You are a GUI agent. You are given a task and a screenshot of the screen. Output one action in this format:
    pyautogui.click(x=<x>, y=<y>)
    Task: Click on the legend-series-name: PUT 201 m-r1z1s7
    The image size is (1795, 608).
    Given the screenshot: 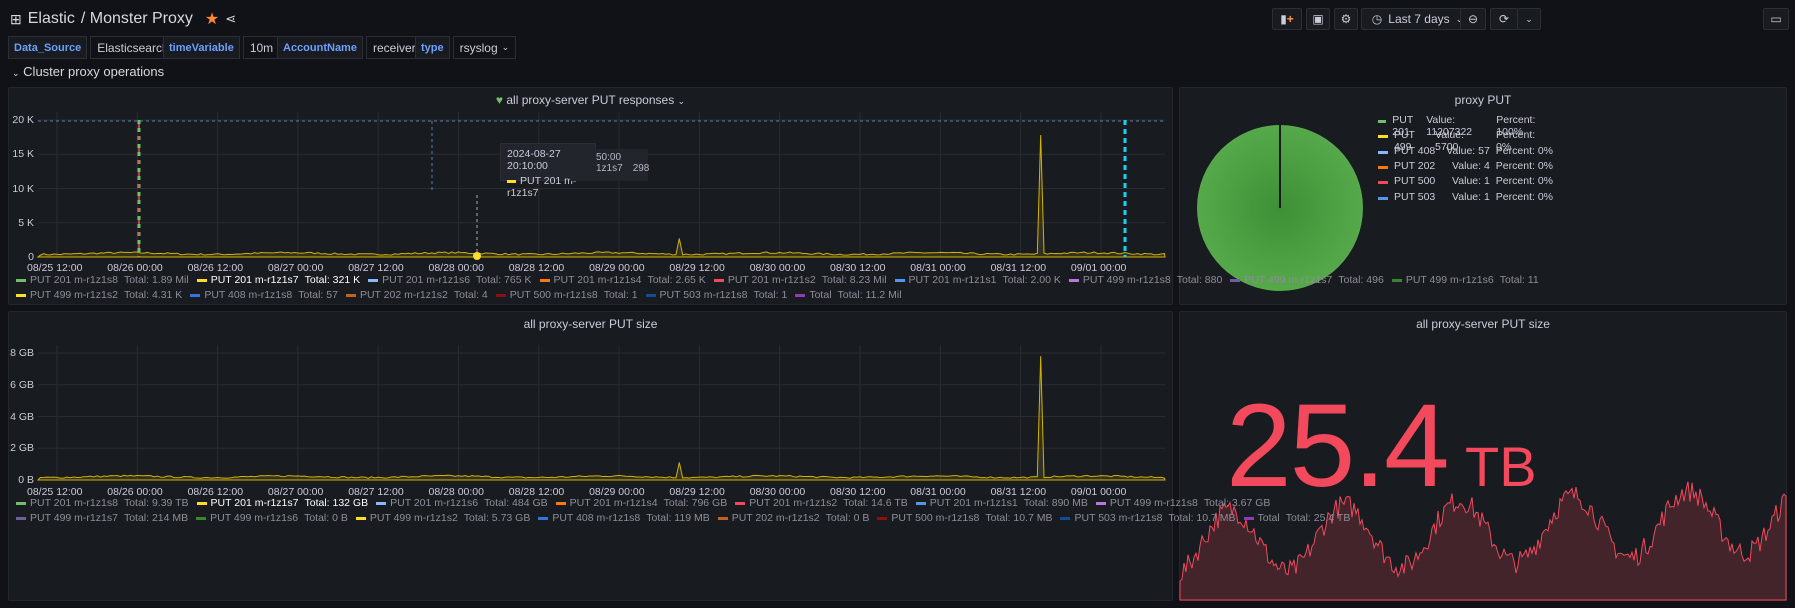 What is the action you would take?
    pyautogui.click(x=254, y=503)
    